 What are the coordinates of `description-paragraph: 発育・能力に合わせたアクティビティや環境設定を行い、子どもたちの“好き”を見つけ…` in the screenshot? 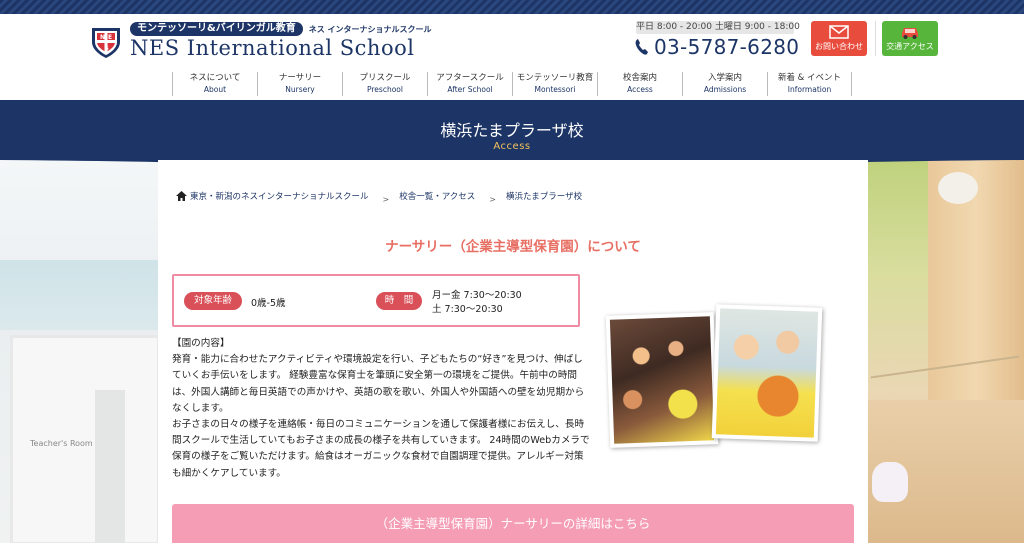 It's located at (378, 384).